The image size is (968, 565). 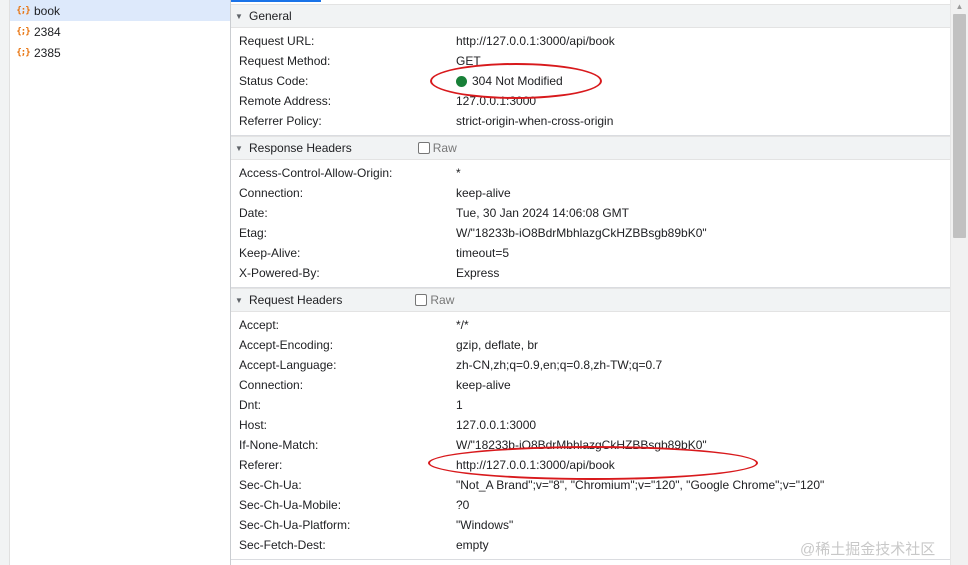 I want to click on request-item-2384: {;} 2384, so click(x=120, y=31).